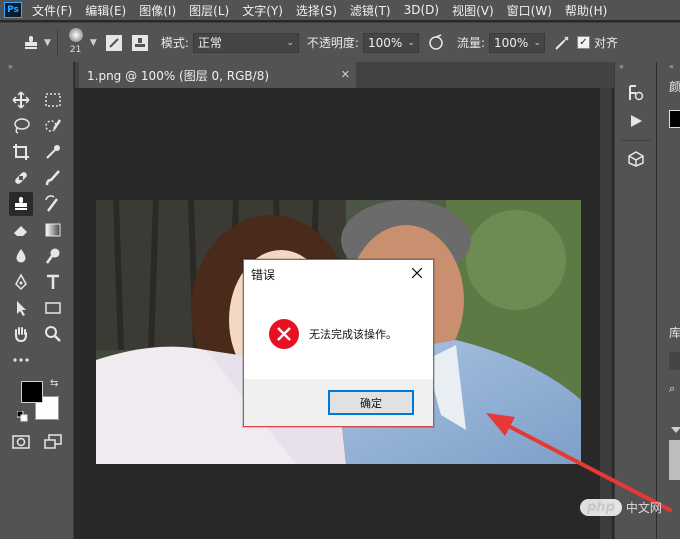 The image size is (680, 539). I want to click on document-tab-bar: 1.png @ 100% (图层 0, RGB/8) ✕, so click(344, 75).